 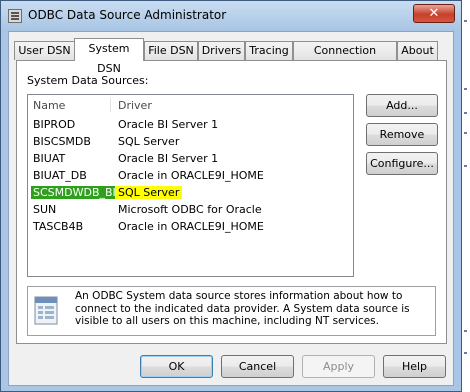 I want to click on dsn-name: BIUAT_DB, so click(x=60, y=175).